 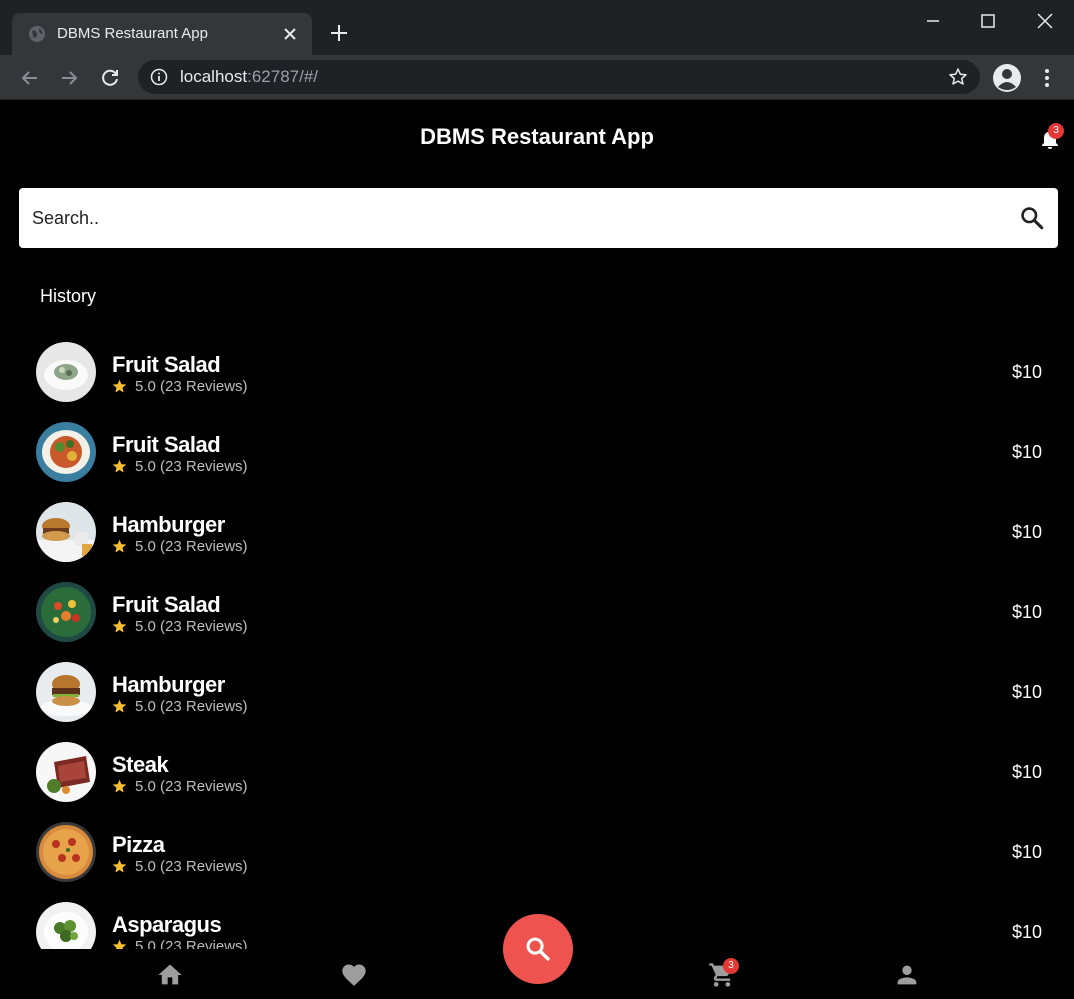 What do you see at coordinates (170, 975) in the screenshot?
I see `home-icon` at bounding box center [170, 975].